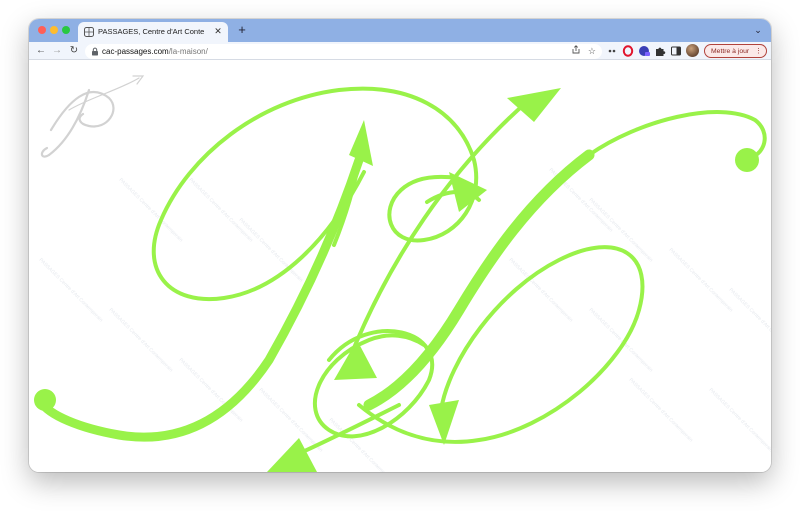 The height and width of the screenshot is (511, 800). Describe the element at coordinates (592, 51) in the screenshot. I see `bookmark-star-icon: ☆` at that location.